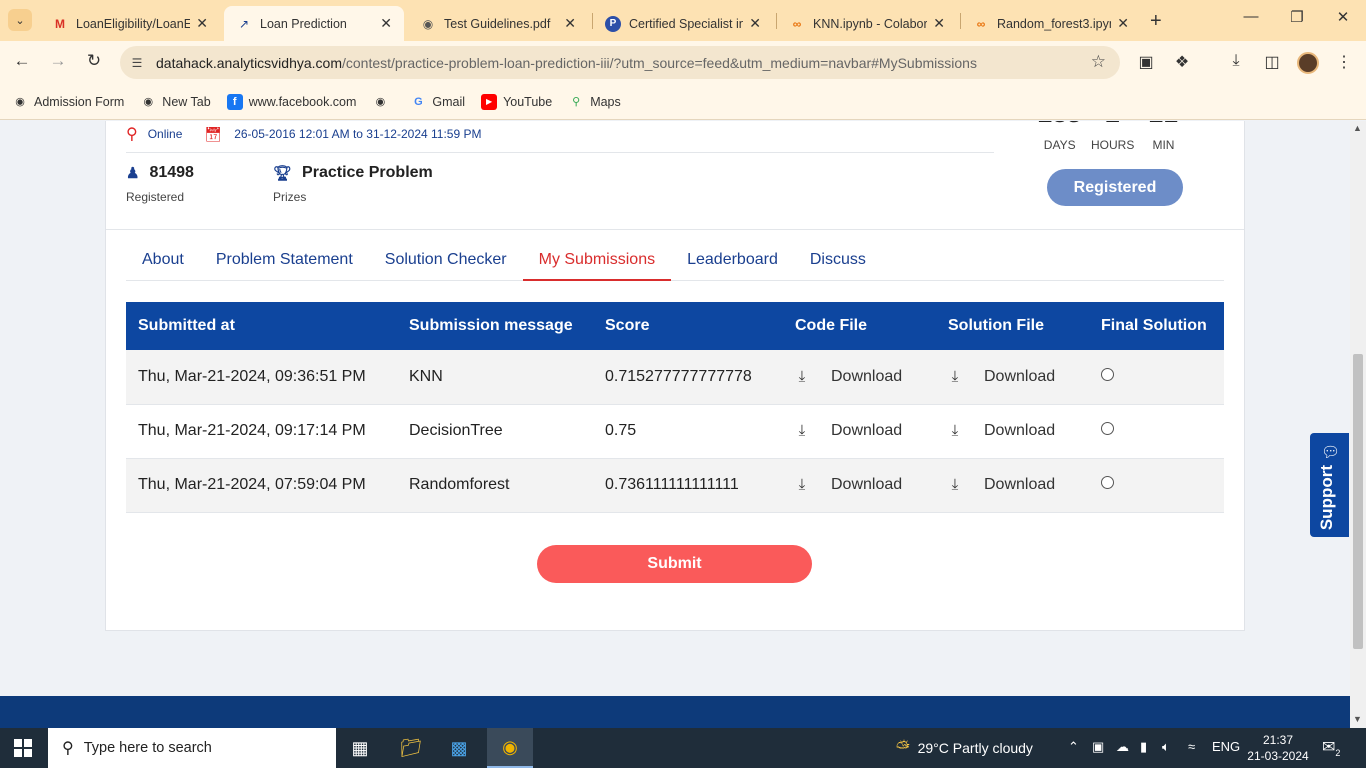  Describe the element at coordinates (137, 63) in the screenshot. I see `site-info-icon: ☰` at that location.